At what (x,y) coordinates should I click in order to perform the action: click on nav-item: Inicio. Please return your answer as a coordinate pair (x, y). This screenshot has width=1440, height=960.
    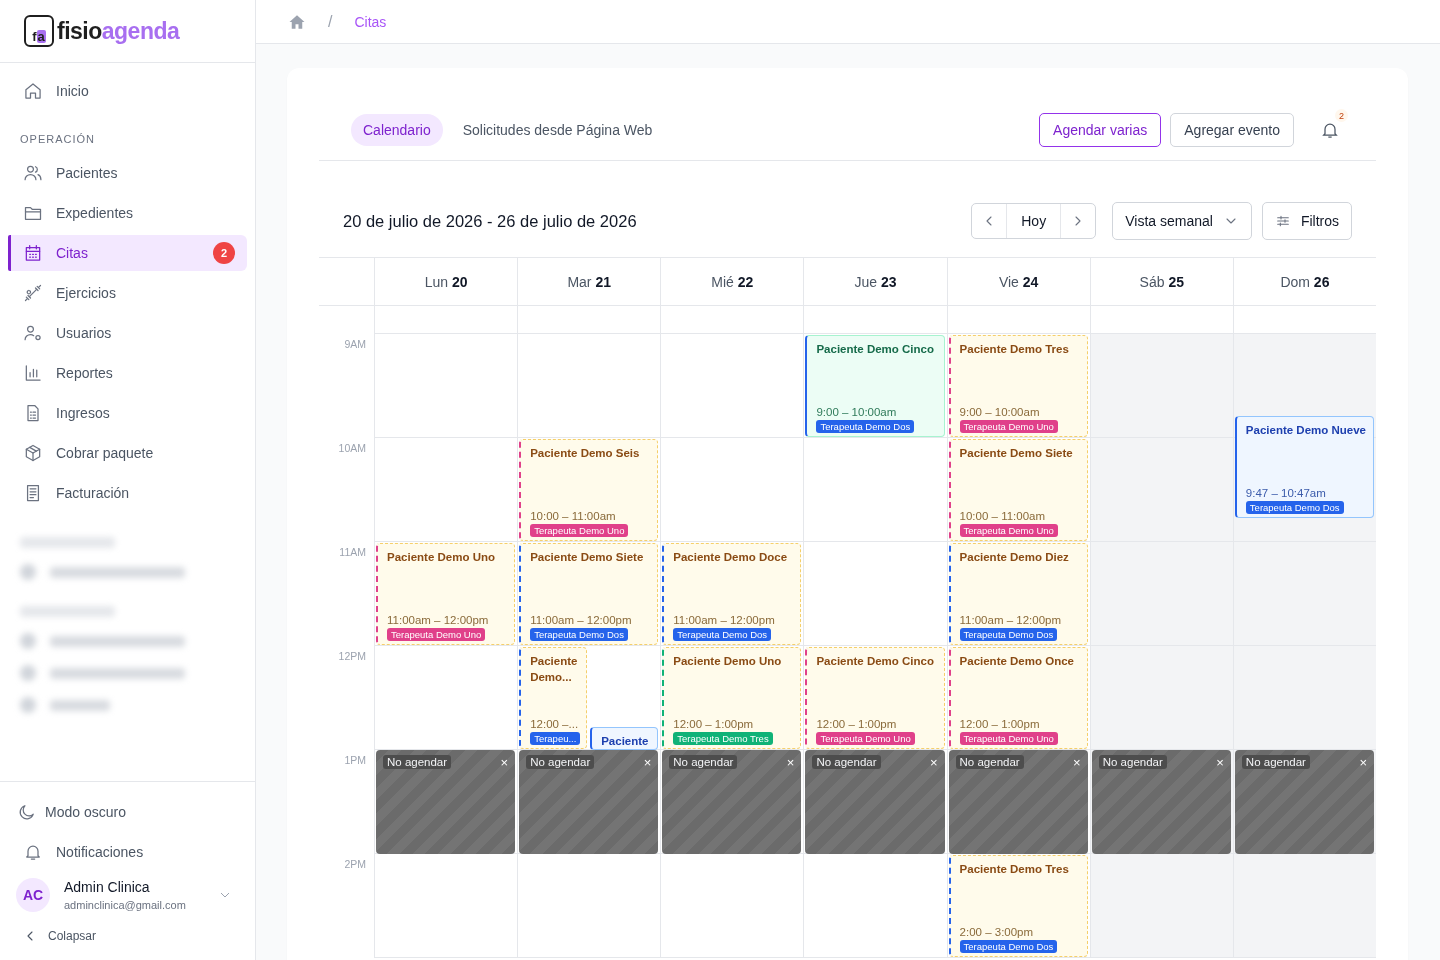
    Looking at the image, I should click on (127, 91).